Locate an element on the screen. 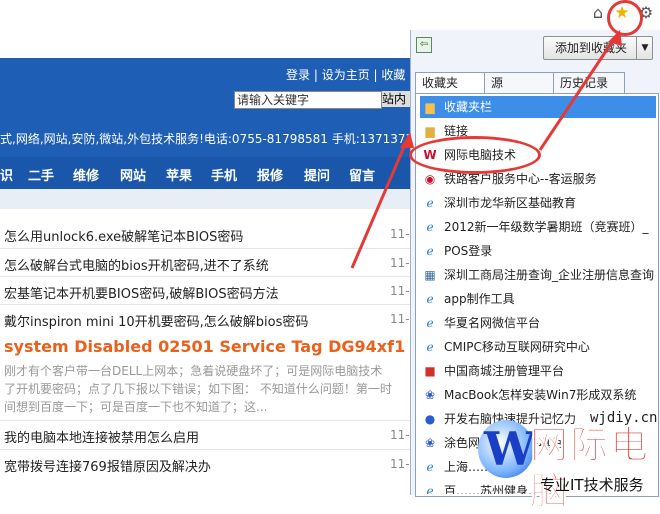  watermark-logo: wjdiy.cn W 网际电脑 专业IT技术服务 is located at coordinates (569, 462).